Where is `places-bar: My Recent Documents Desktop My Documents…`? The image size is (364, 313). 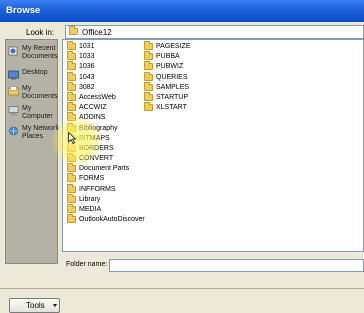
places-bar: My Recent Documents Desktop My Documents… is located at coordinates (32, 151).